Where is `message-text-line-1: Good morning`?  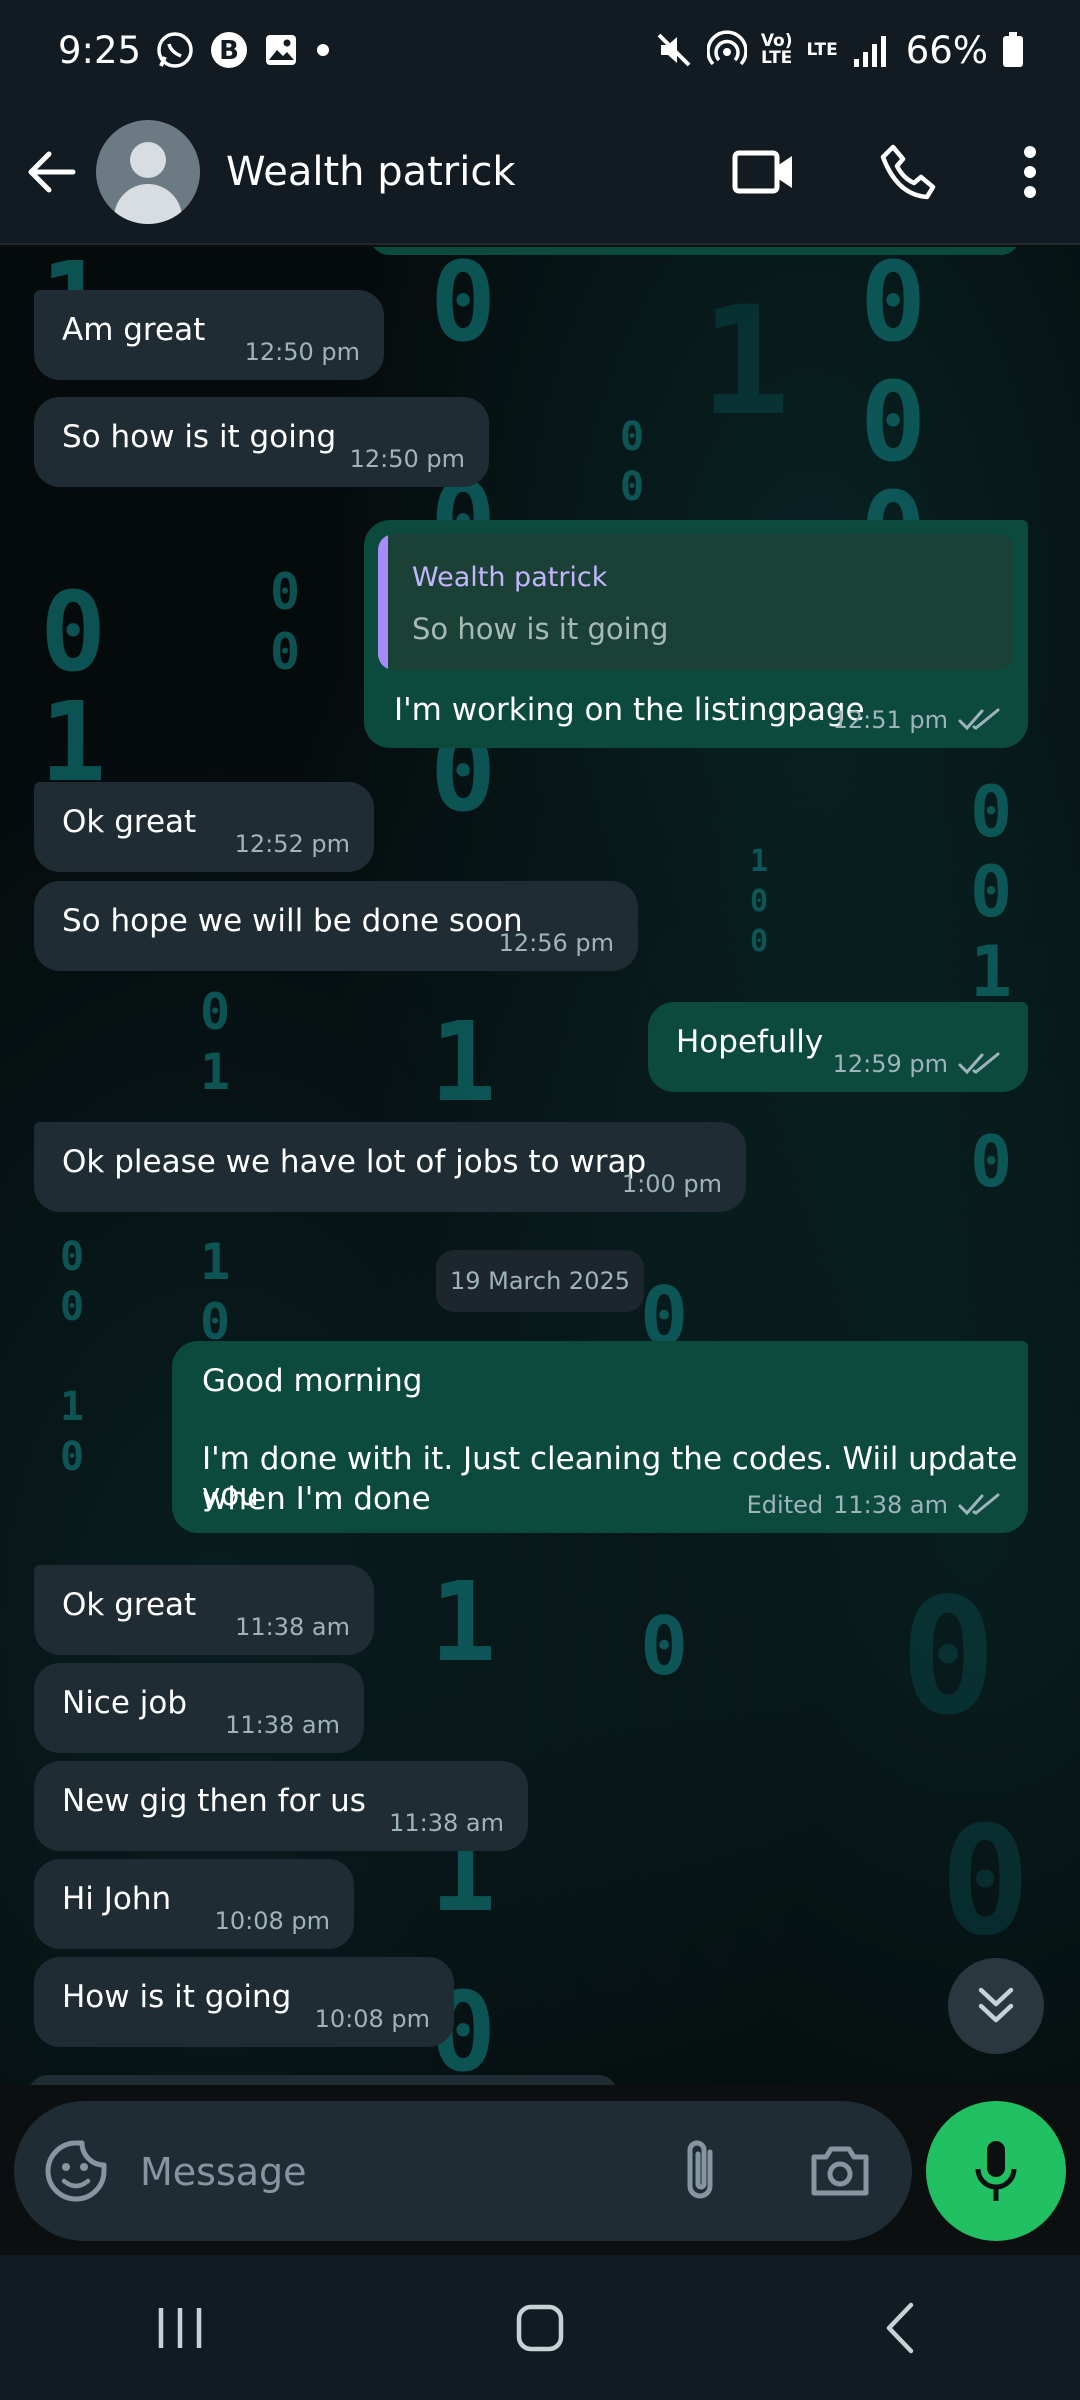 message-text-line-1: Good morning is located at coordinates (312, 1381).